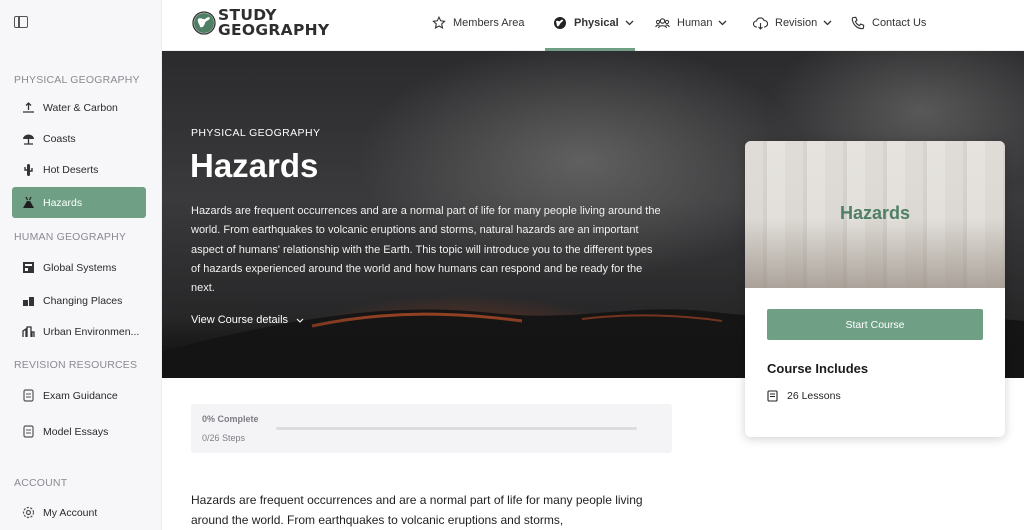  Describe the element at coordinates (70, 512) in the screenshot. I see `sidebar-item-label: My Account` at that location.